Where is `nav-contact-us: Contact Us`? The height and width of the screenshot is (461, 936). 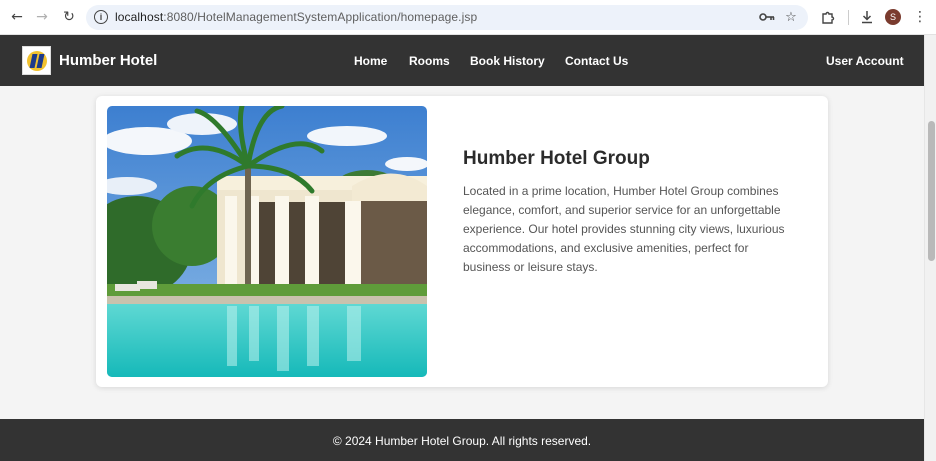
nav-contact-us: Contact Us is located at coordinates (596, 61).